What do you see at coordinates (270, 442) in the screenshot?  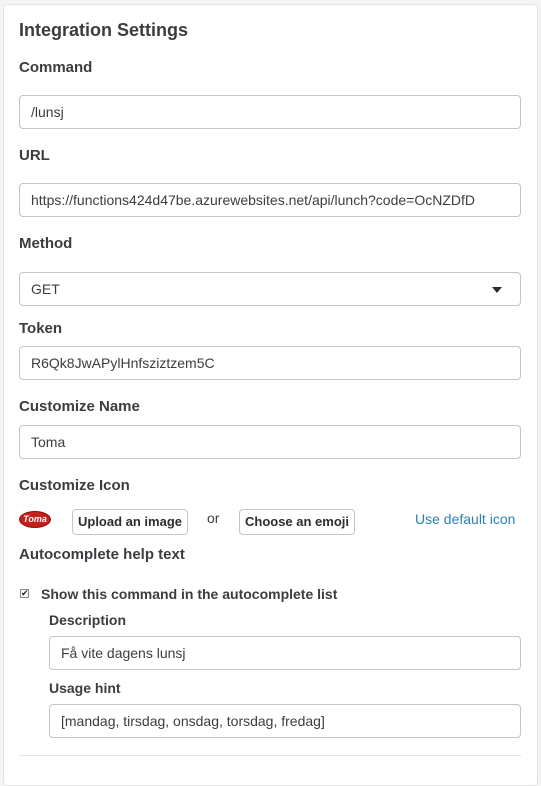 I see `customize-name-input: Toma` at bounding box center [270, 442].